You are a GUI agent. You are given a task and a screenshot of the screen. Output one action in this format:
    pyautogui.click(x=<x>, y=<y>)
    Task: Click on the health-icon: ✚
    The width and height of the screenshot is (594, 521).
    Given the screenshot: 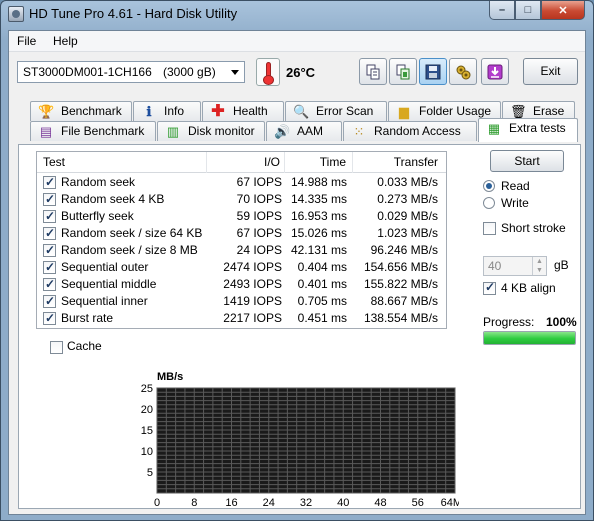 What is the action you would take?
    pyautogui.click(x=218, y=111)
    